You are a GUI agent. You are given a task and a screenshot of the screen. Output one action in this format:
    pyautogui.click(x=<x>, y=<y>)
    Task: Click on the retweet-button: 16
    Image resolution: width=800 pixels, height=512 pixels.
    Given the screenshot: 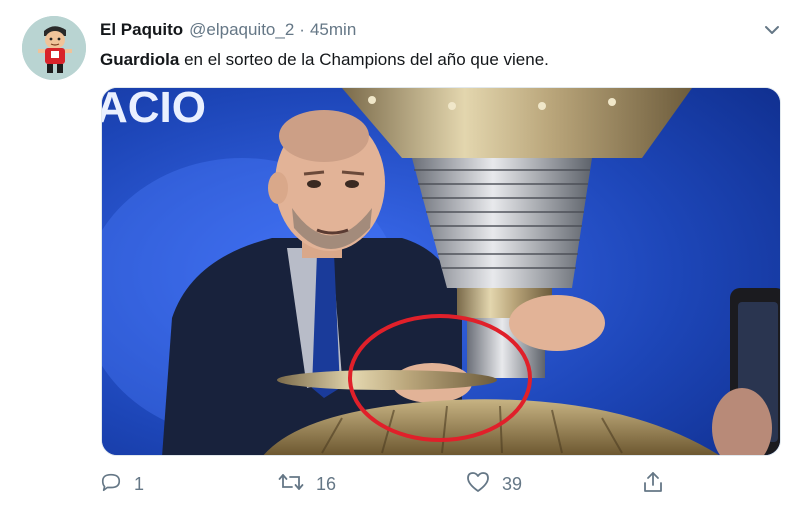 What is the action you would take?
    pyautogui.click(x=307, y=484)
    